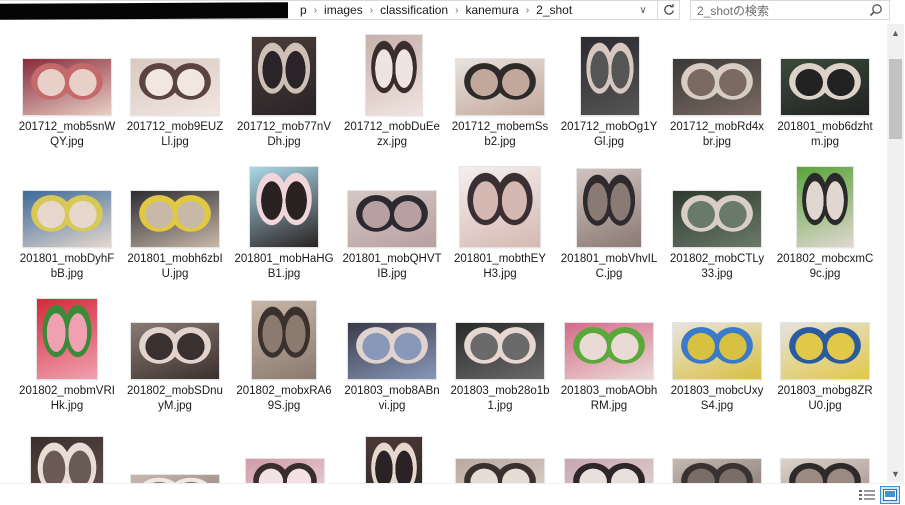 This screenshot has height=505, width=905. What do you see at coordinates (144, 11) in the screenshot?
I see `redacted-path` at bounding box center [144, 11].